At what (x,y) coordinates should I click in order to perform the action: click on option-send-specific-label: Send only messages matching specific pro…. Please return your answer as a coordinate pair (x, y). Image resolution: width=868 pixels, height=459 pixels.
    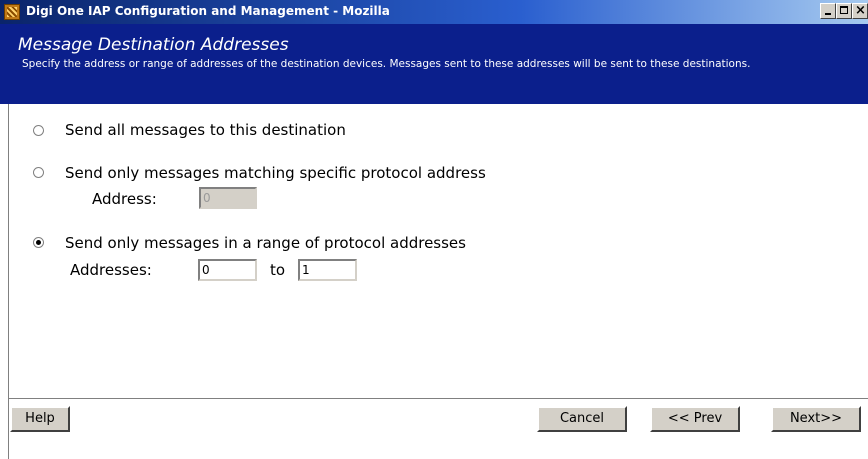
    Looking at the image, I should click on (275, 173).